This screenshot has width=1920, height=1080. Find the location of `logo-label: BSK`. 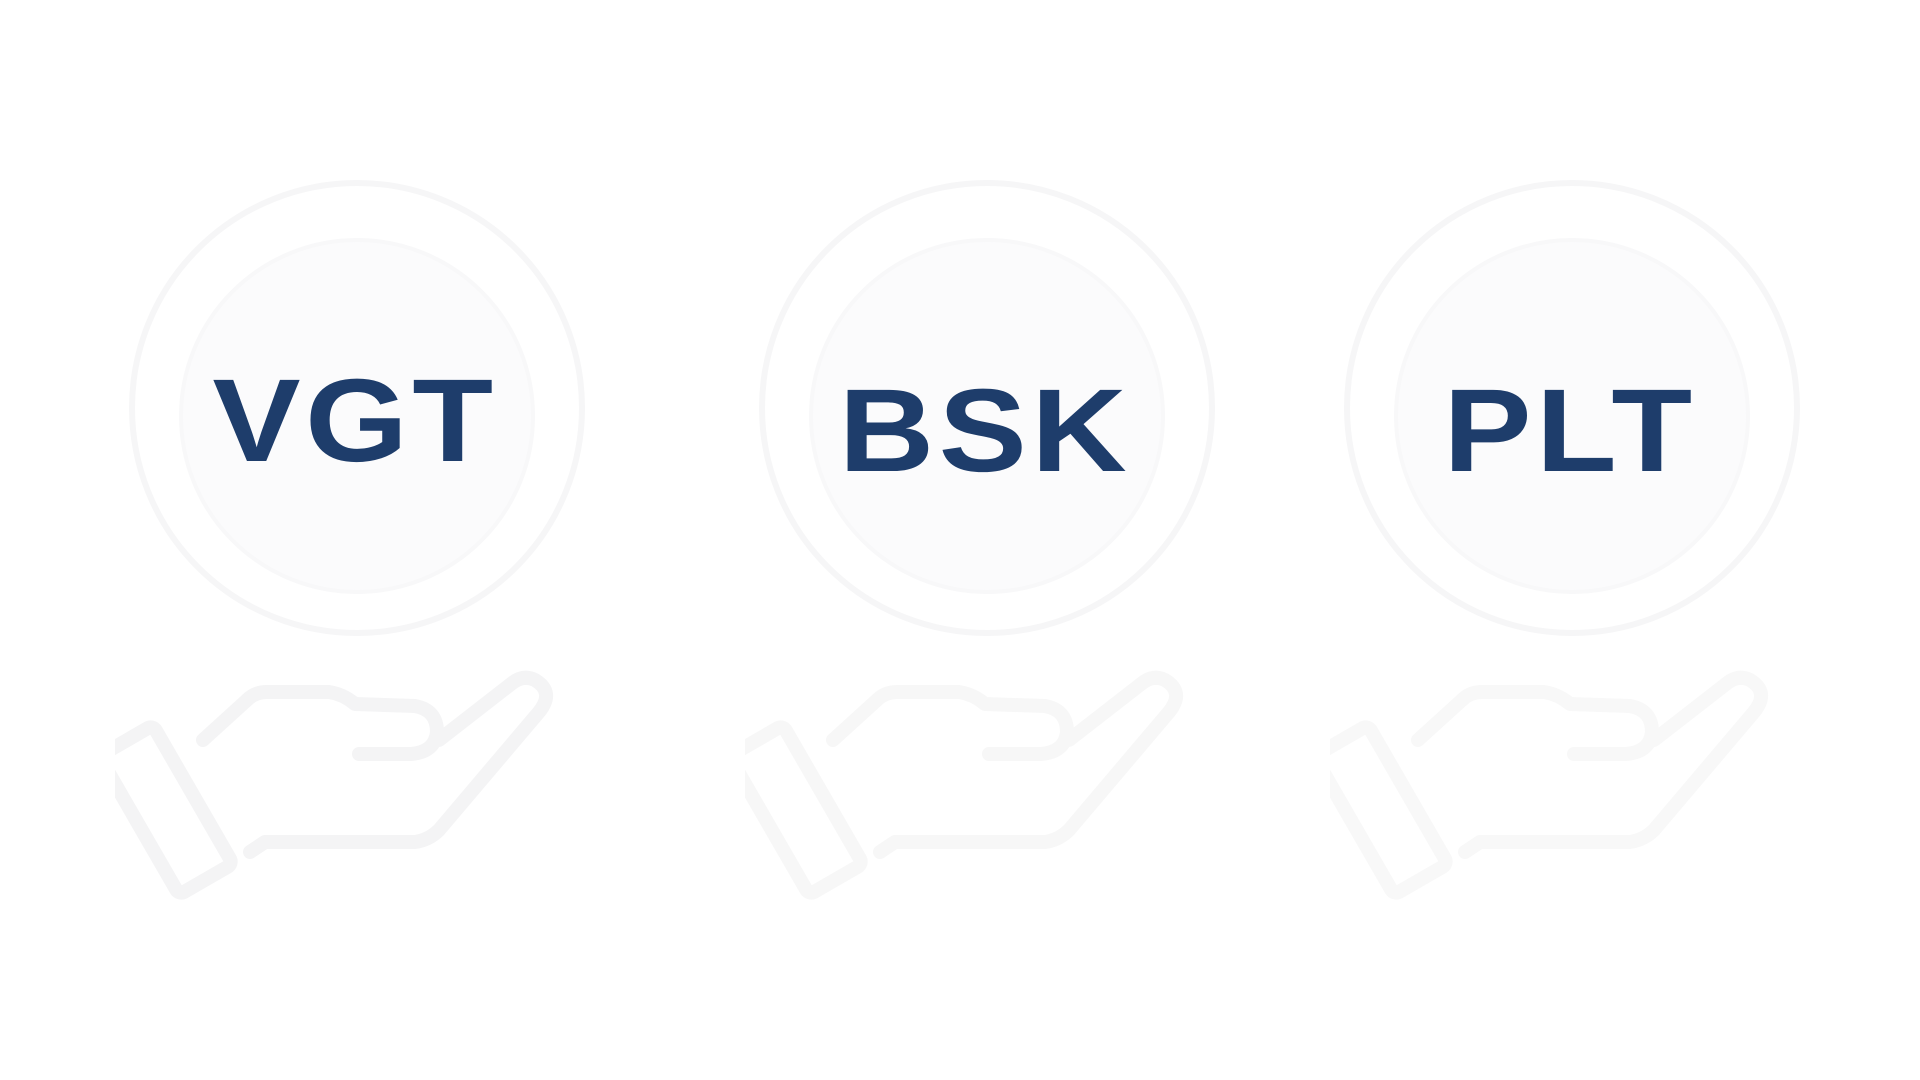

logo-label: BSK is located at coordinates (985, 431).